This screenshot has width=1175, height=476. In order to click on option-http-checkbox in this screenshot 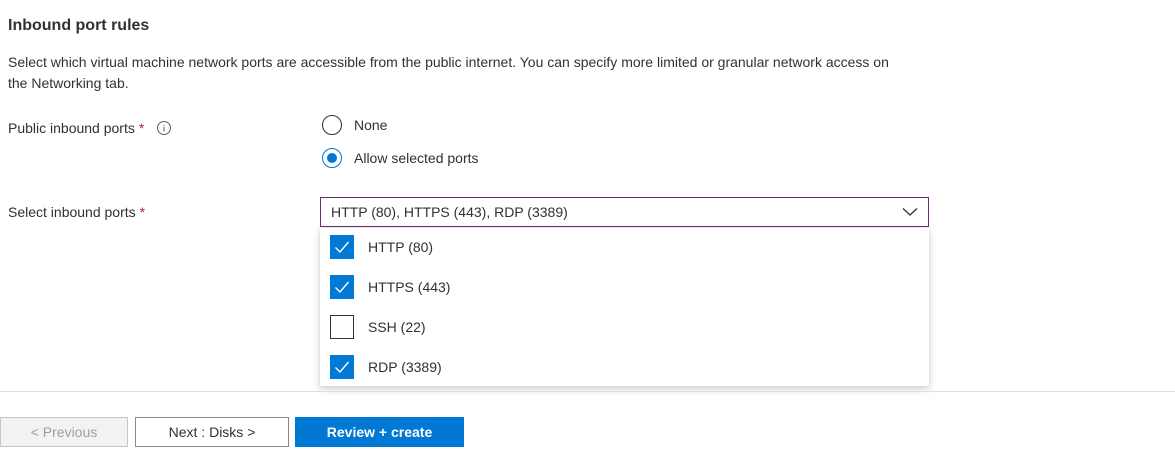, I will do `click(342, 247)`.